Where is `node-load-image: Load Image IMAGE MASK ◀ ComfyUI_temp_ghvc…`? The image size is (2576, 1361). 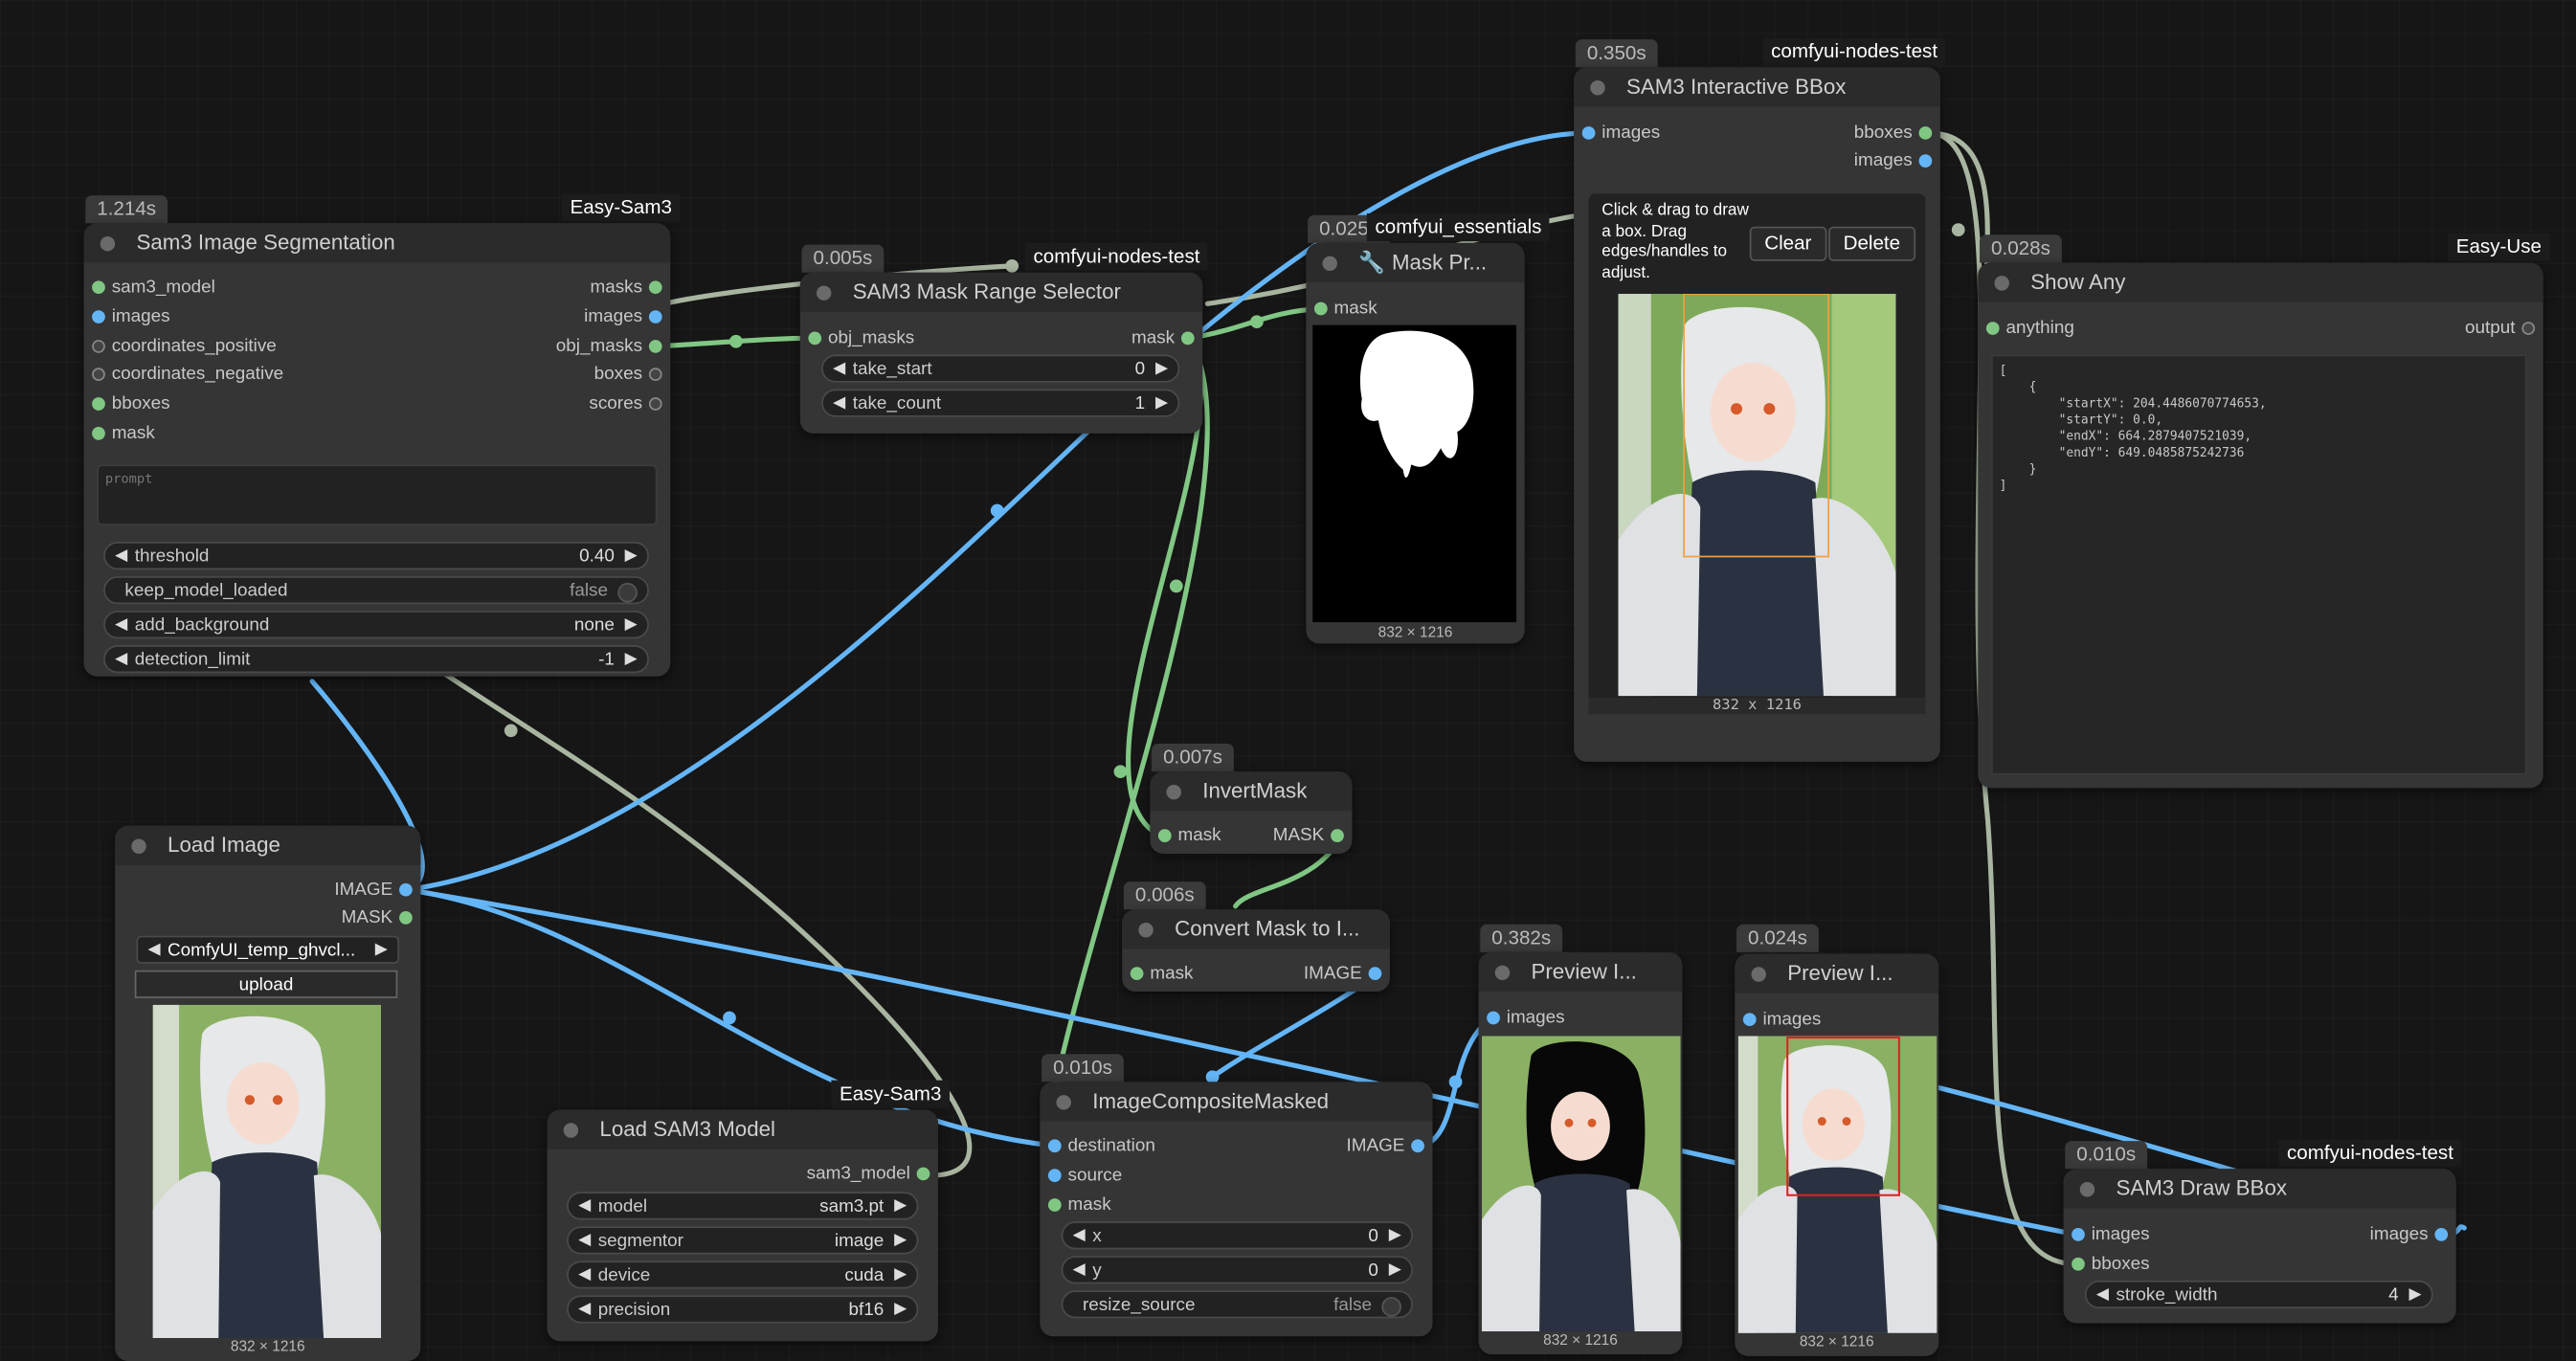
node-load-image: Load Image IMAGE MASK ◀ ComfyUI_temp_ghvc… is located at coordinates (268, 1093).